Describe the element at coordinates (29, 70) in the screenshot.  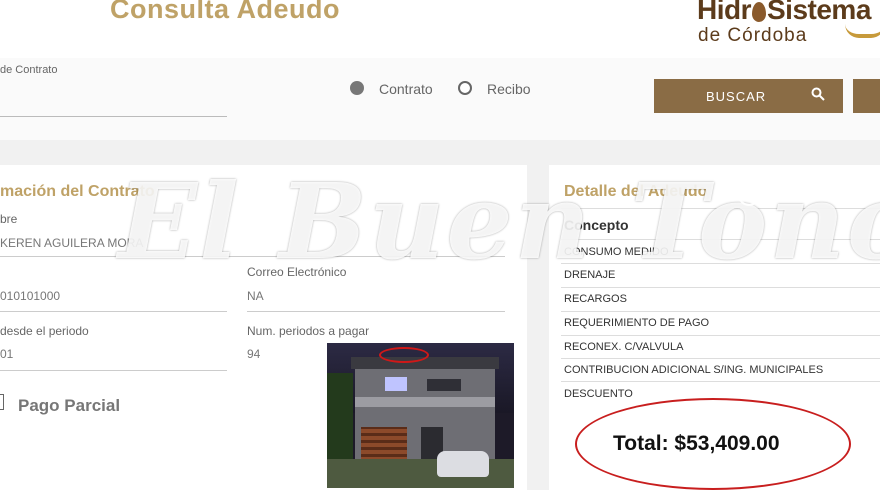
I see `contract-number-label: de Contrato` at that location.